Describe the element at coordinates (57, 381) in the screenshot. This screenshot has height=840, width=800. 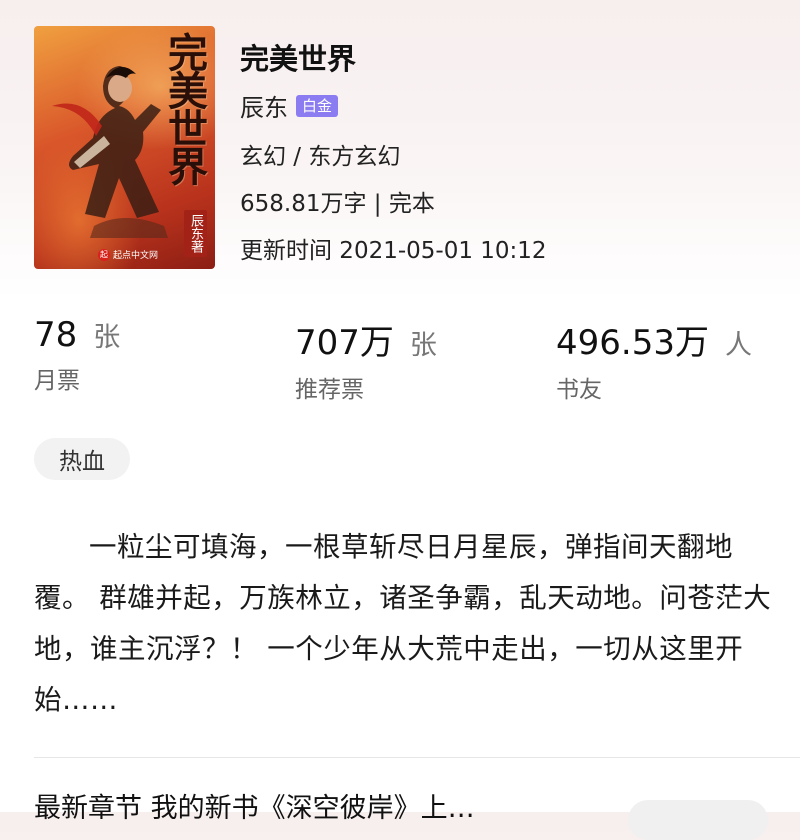
I see `stat-label: 月票` at that location.